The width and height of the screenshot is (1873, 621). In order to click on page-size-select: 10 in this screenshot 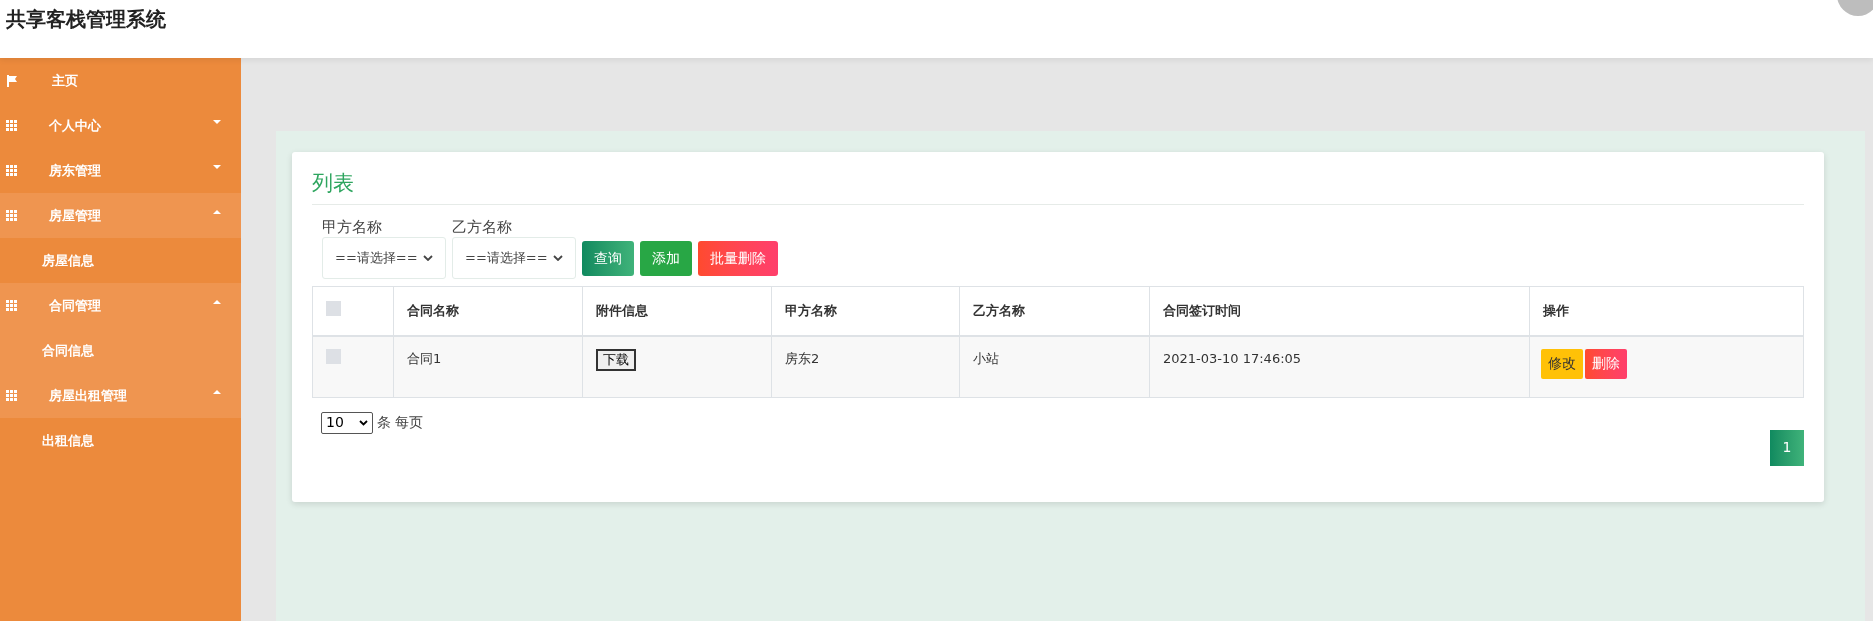, I will do `click(347, 422)`.